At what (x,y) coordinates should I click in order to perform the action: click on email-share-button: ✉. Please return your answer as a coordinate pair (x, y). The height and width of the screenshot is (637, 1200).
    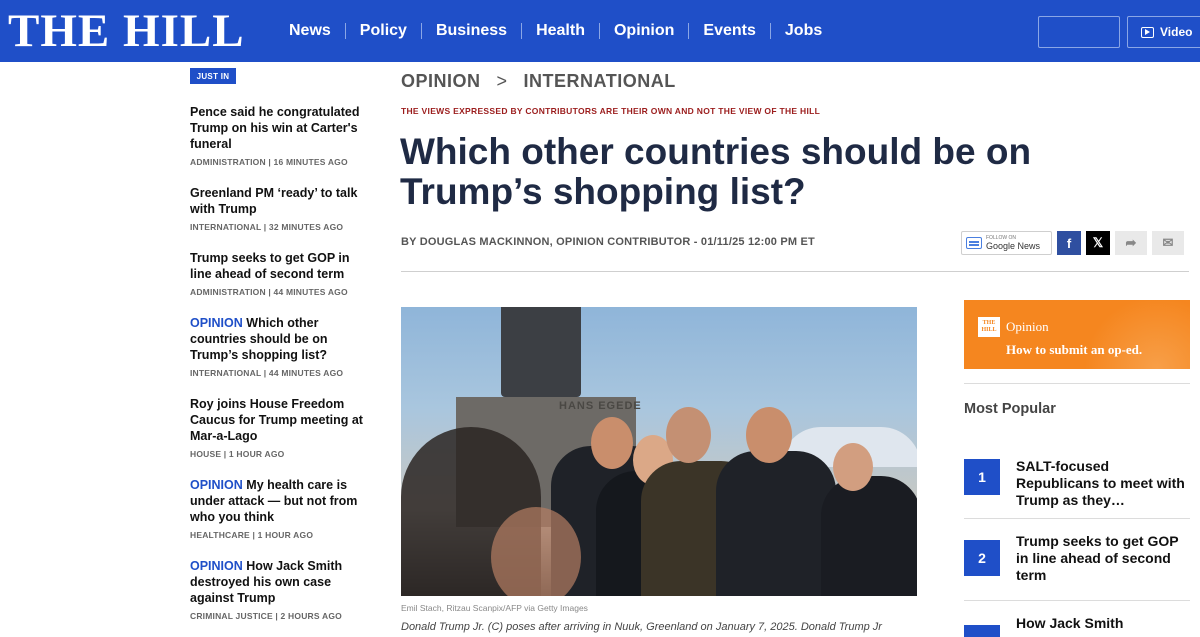
    Looking at the image, I should click on (1168, 243).